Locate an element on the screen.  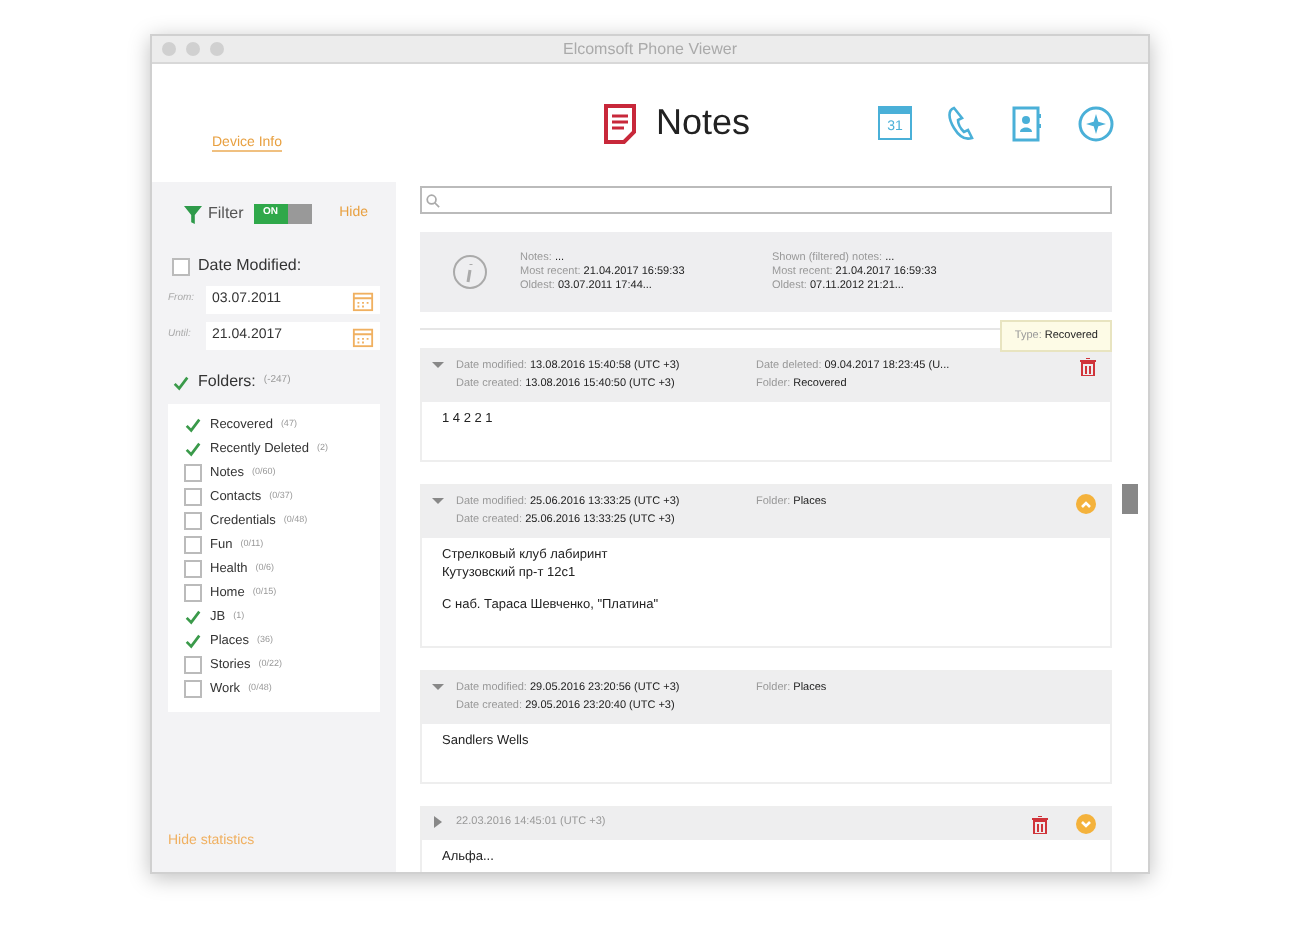
date-modified-label: Date Modified: is located at coordinates (250, 266).